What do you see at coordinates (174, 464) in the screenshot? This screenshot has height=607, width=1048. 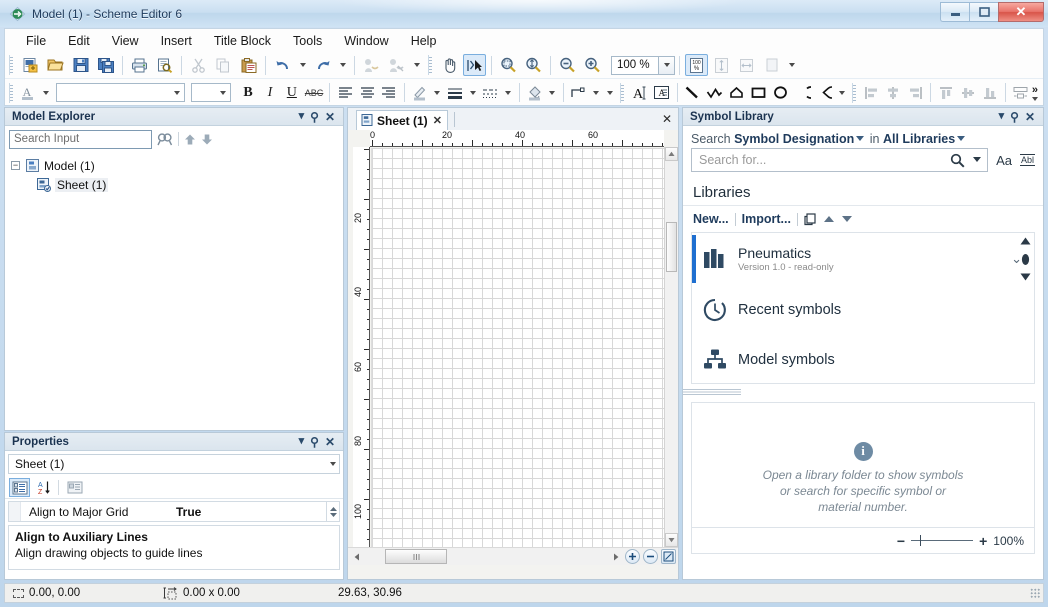 I see `selected-object-select: Sheet (1)` at bounding box center [174, 464].